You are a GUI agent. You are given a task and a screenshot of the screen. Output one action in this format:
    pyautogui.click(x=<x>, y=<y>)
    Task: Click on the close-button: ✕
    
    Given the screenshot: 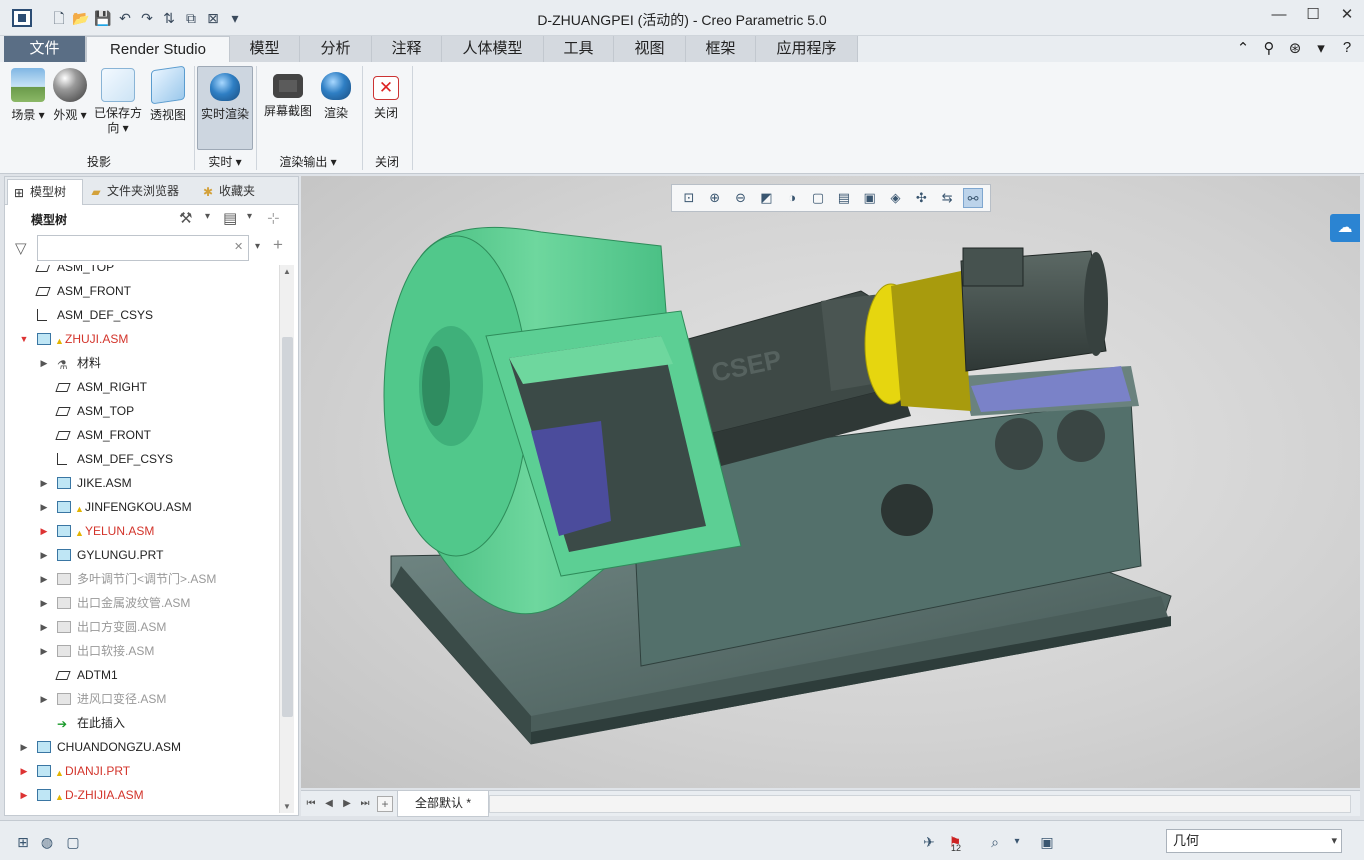 What is the action you would take?
    pyautogui.click(x=1347, y=15)
    